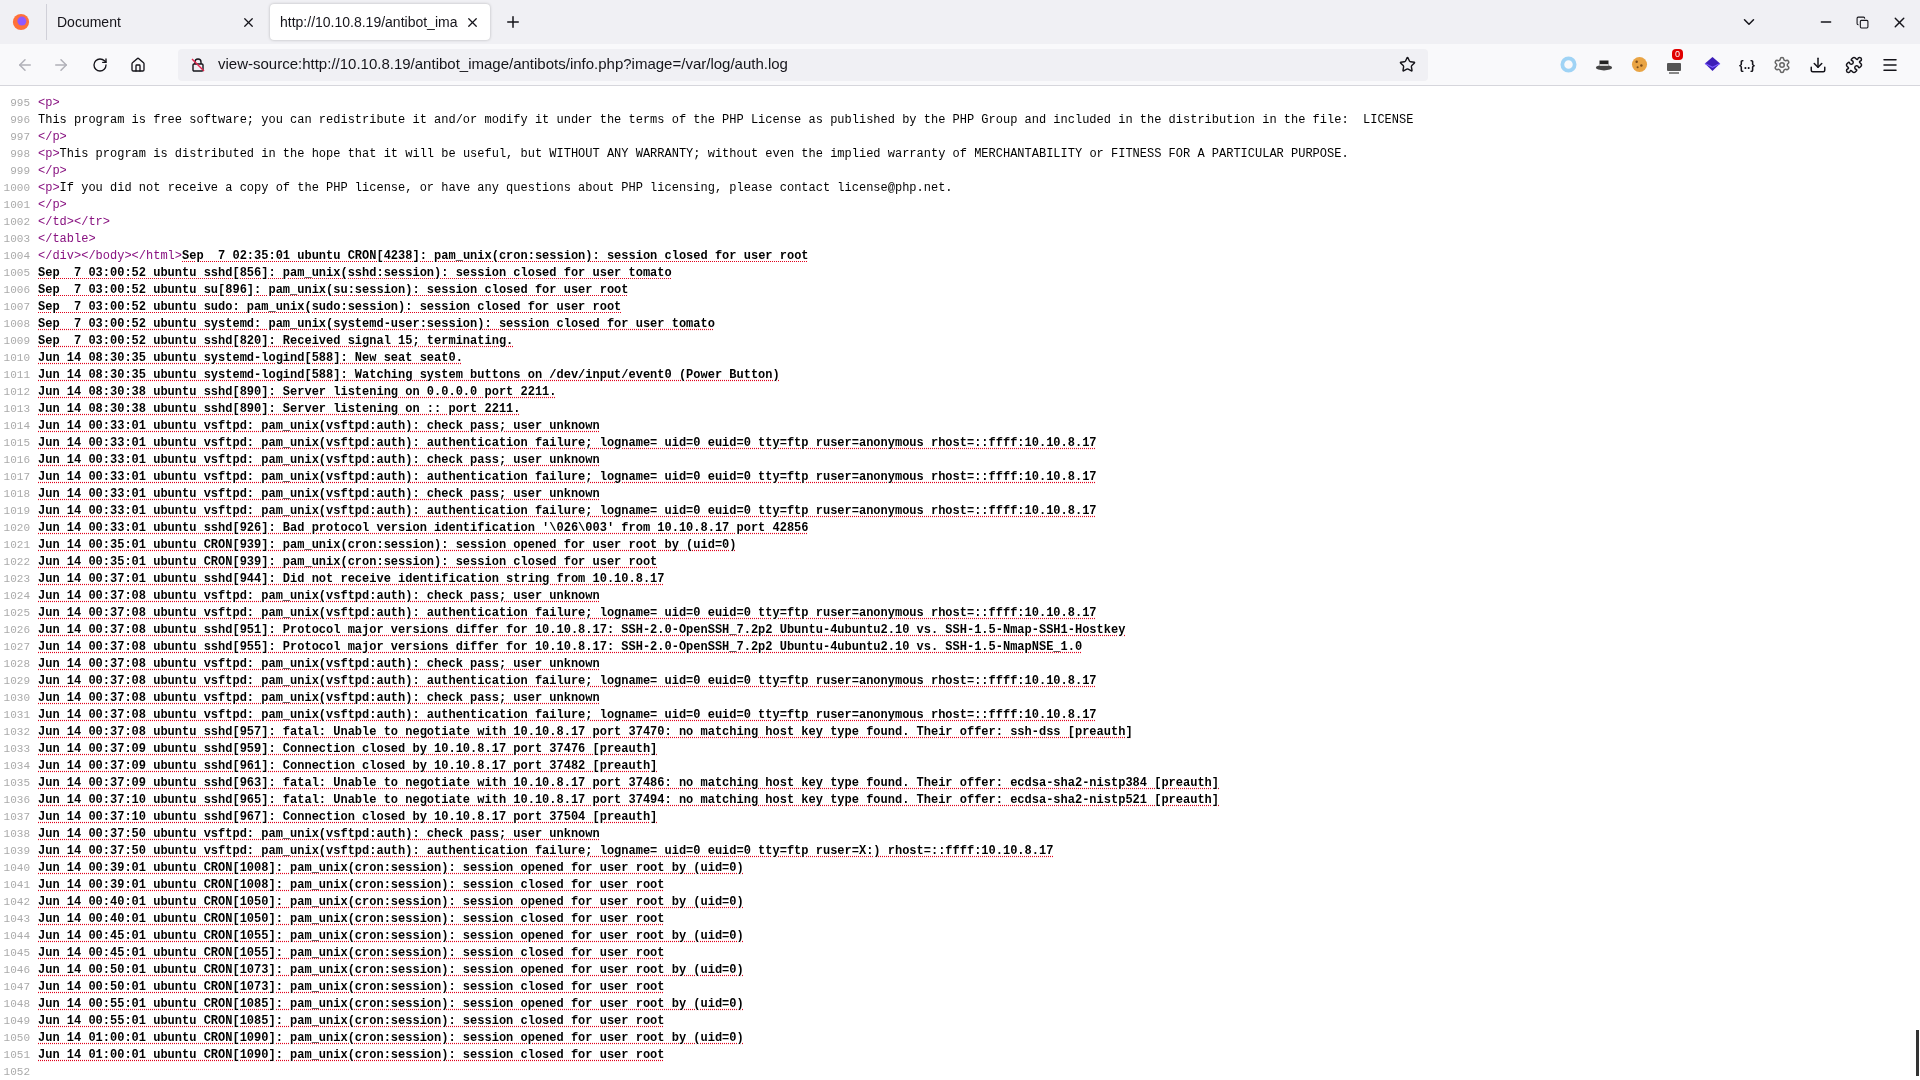 This screenshot has width=1920, height=1080. What do you see at coordinates (351, 579) in the screenshot?
I see `error-text: Jun 14 00:37:01 ubuntu sshd[944]: Did not receive identification string from 10.10.8.17` at bounding box center [351, 579].